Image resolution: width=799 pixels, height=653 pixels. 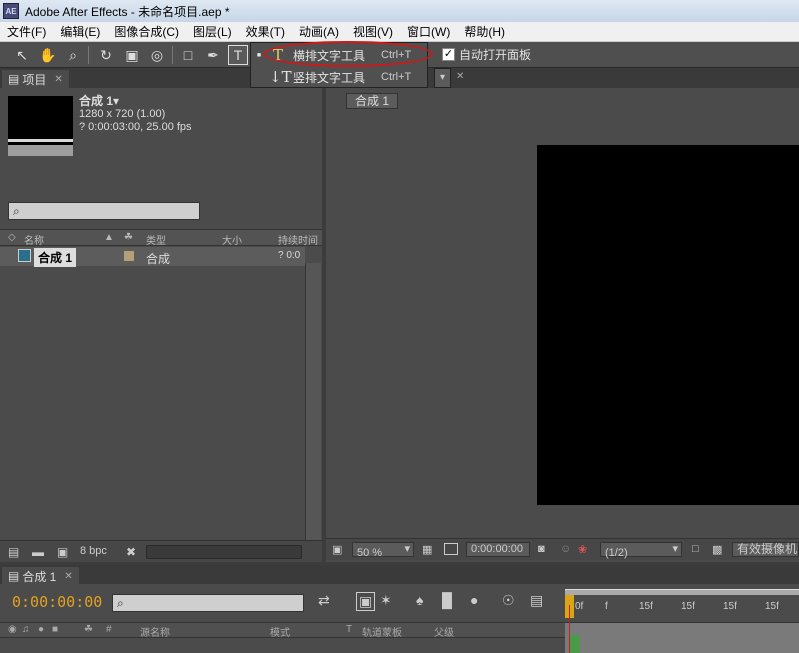 I want to click on current-time-field: 0:00:00:00, so click(x=498, y=549).